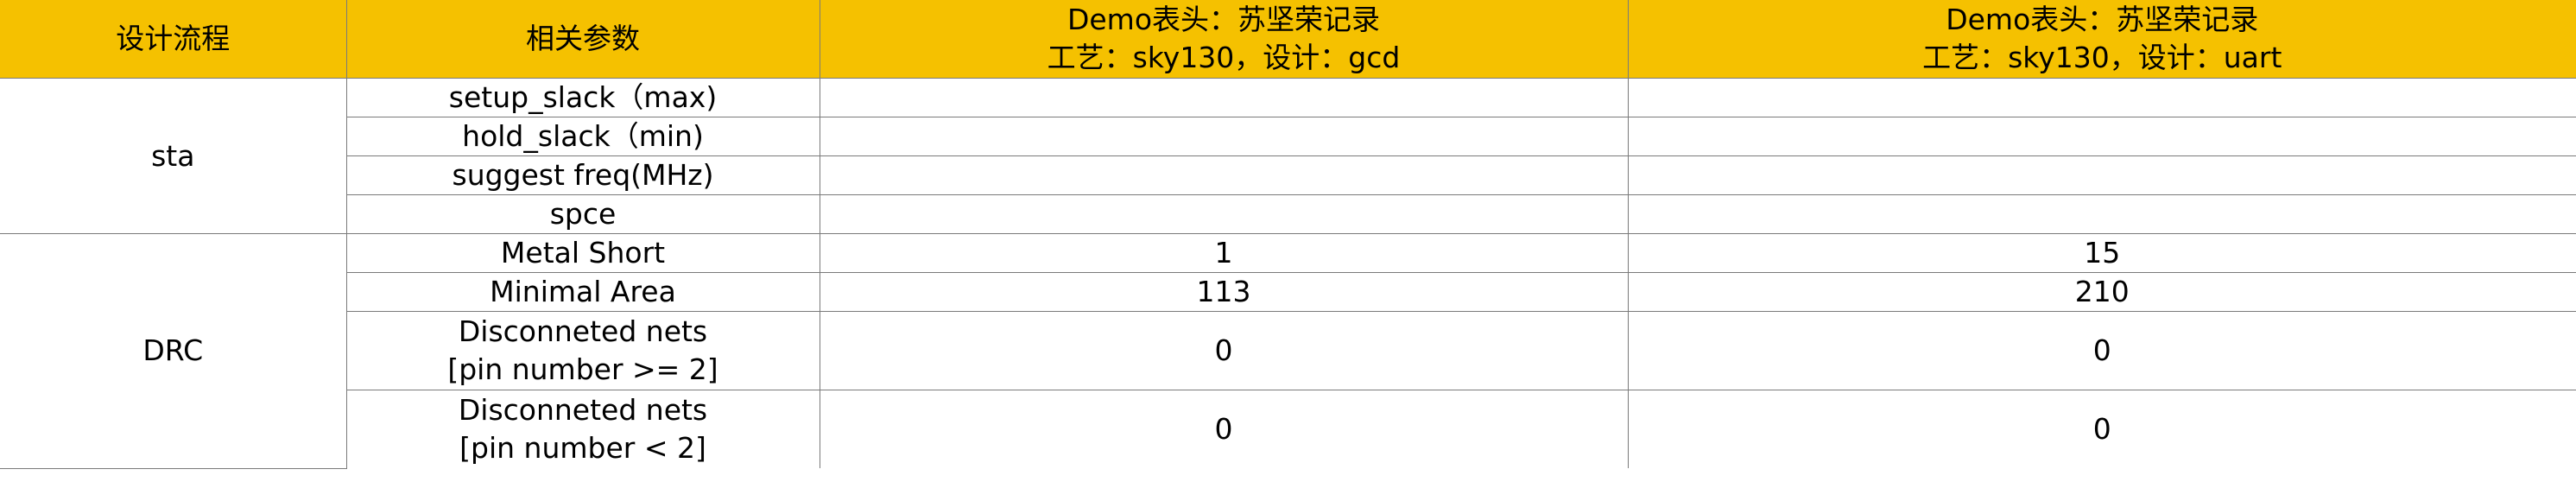 This screenshot has height=482, width=2576. What do you see at coordinates (173, 351) in the screenshot?
I see `group-drc: DRC` at bounding box center [173, 351].